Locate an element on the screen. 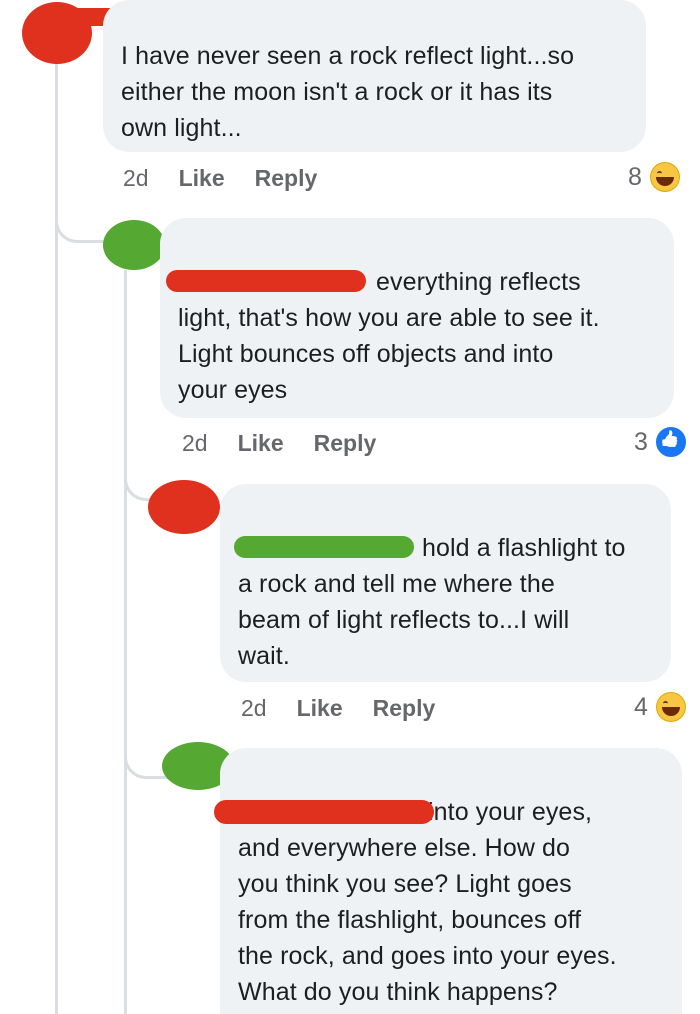 Image resolution: width=700 pixels, height=1014 pixels. like-reaction-icon is located at coordinates (670, 442).